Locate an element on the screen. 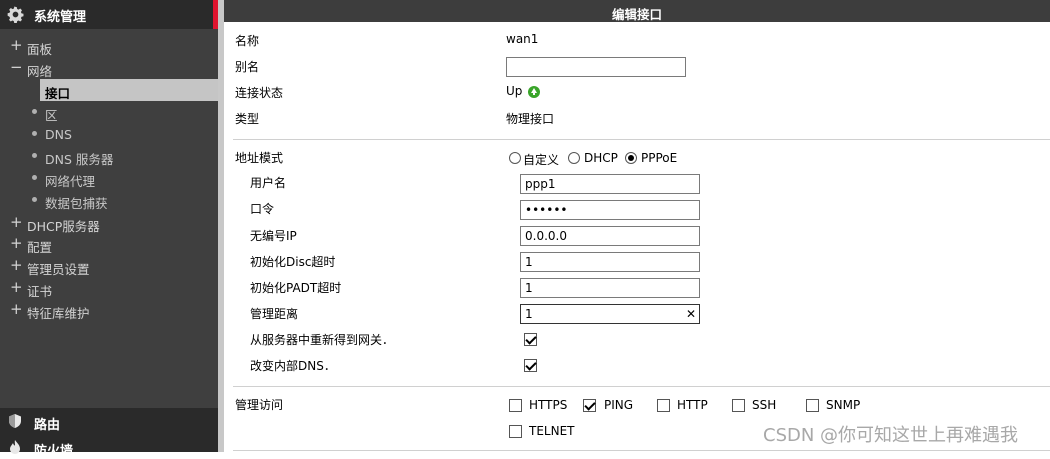  unnumbered-ip-input is located at coordinates (610, 236).